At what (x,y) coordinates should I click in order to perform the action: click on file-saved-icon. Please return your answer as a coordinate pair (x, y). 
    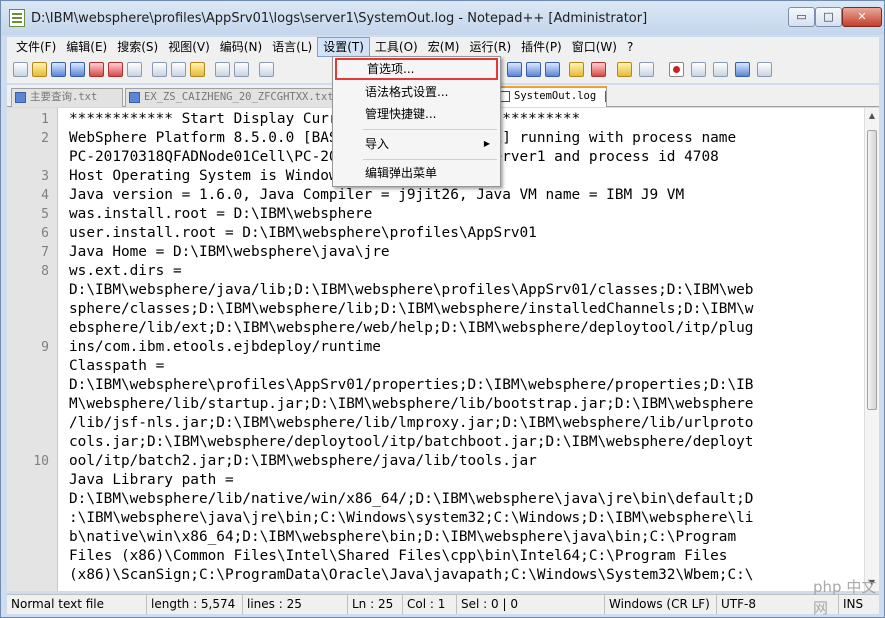
    Looking at the image, I should click on (134, 97).